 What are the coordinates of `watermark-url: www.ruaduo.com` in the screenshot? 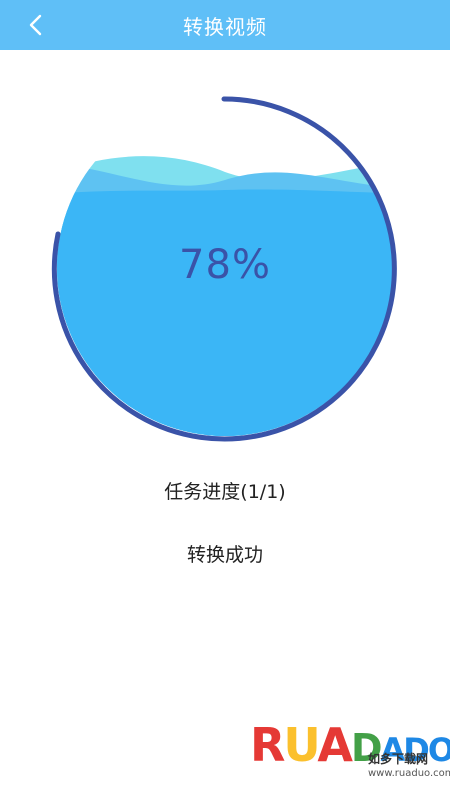 It's located at (409, 773).